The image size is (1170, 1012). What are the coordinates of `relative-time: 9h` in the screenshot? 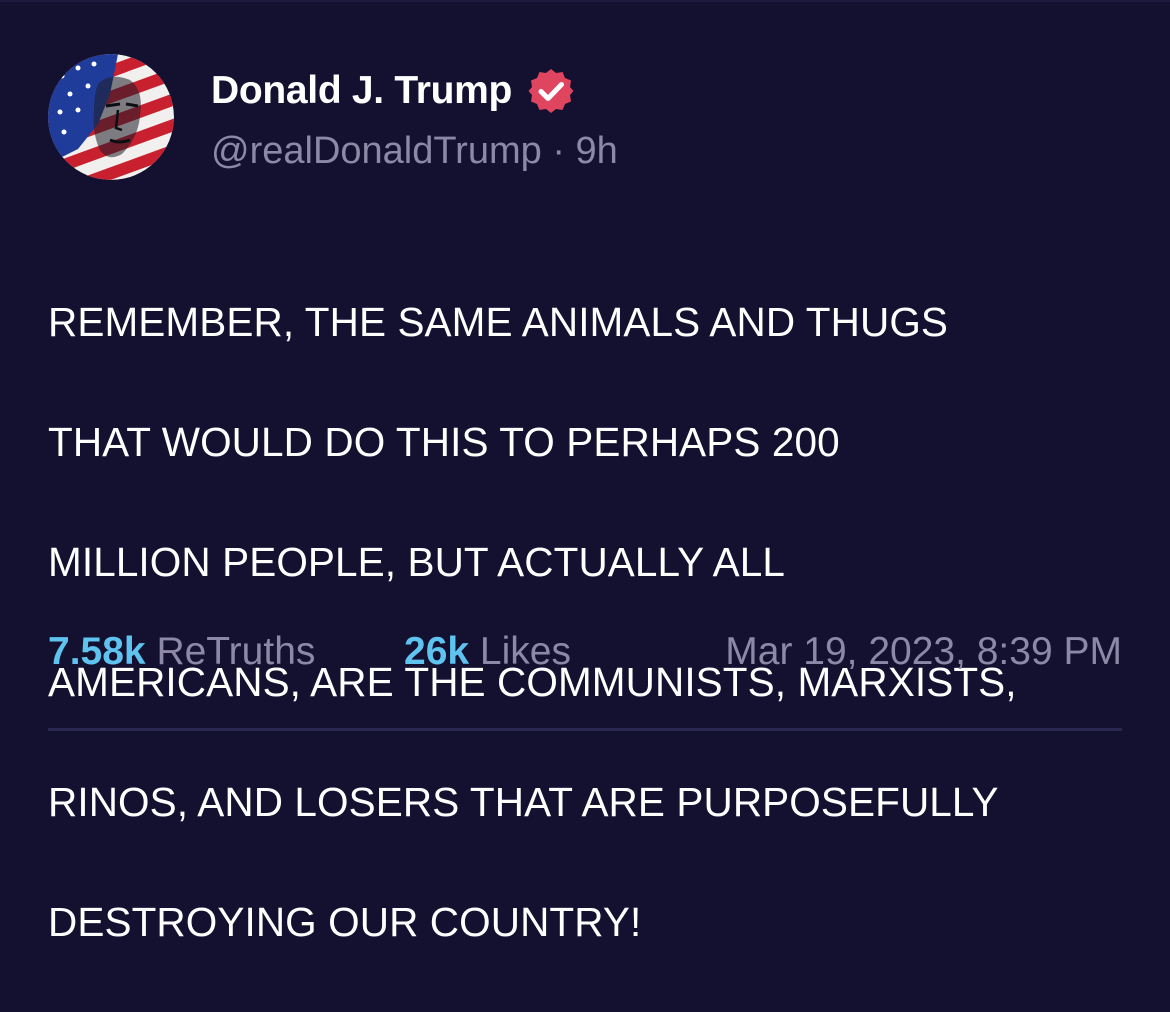 It's located at (597, 151).